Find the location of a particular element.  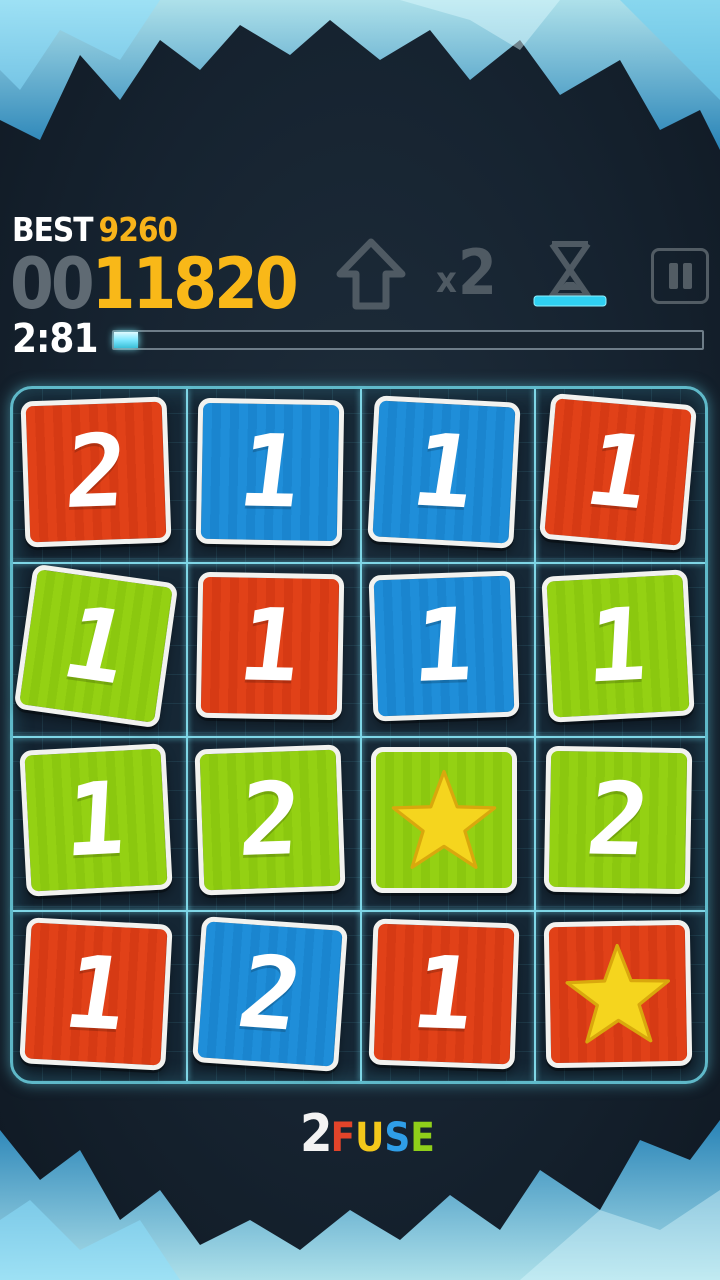

time-progress-bar is located at coordinates (408, 340).